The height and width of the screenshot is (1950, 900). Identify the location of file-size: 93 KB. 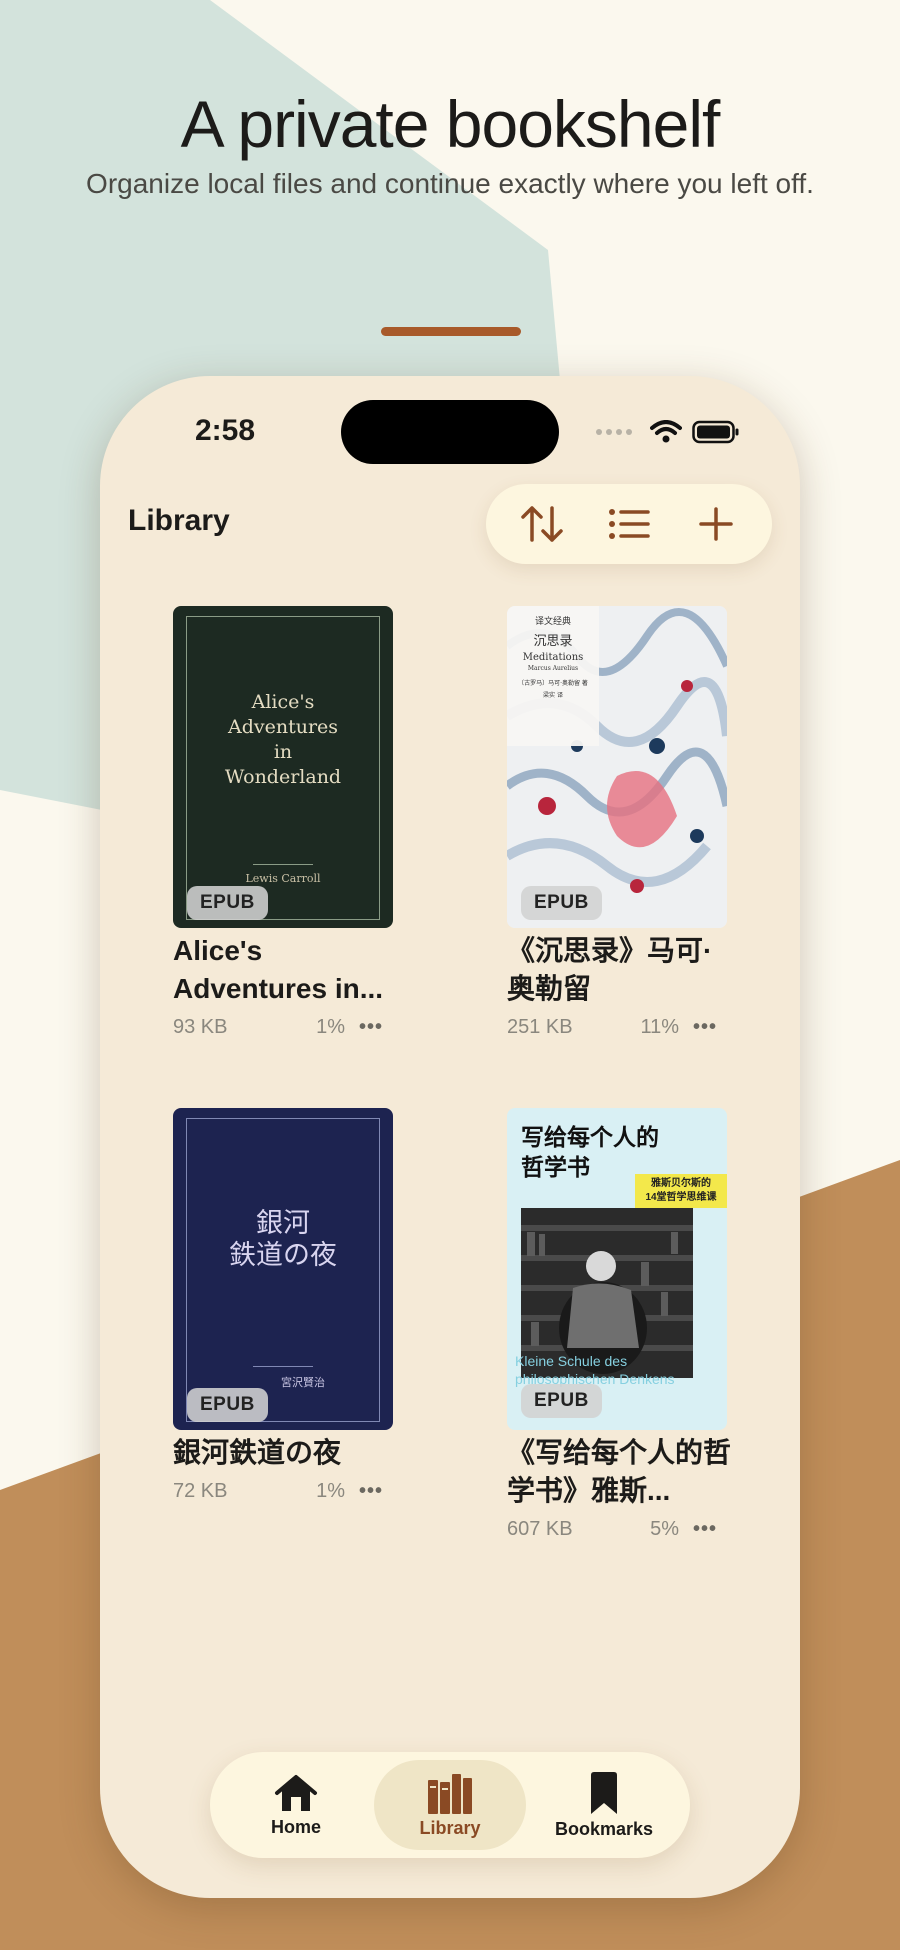
(200, 1027).